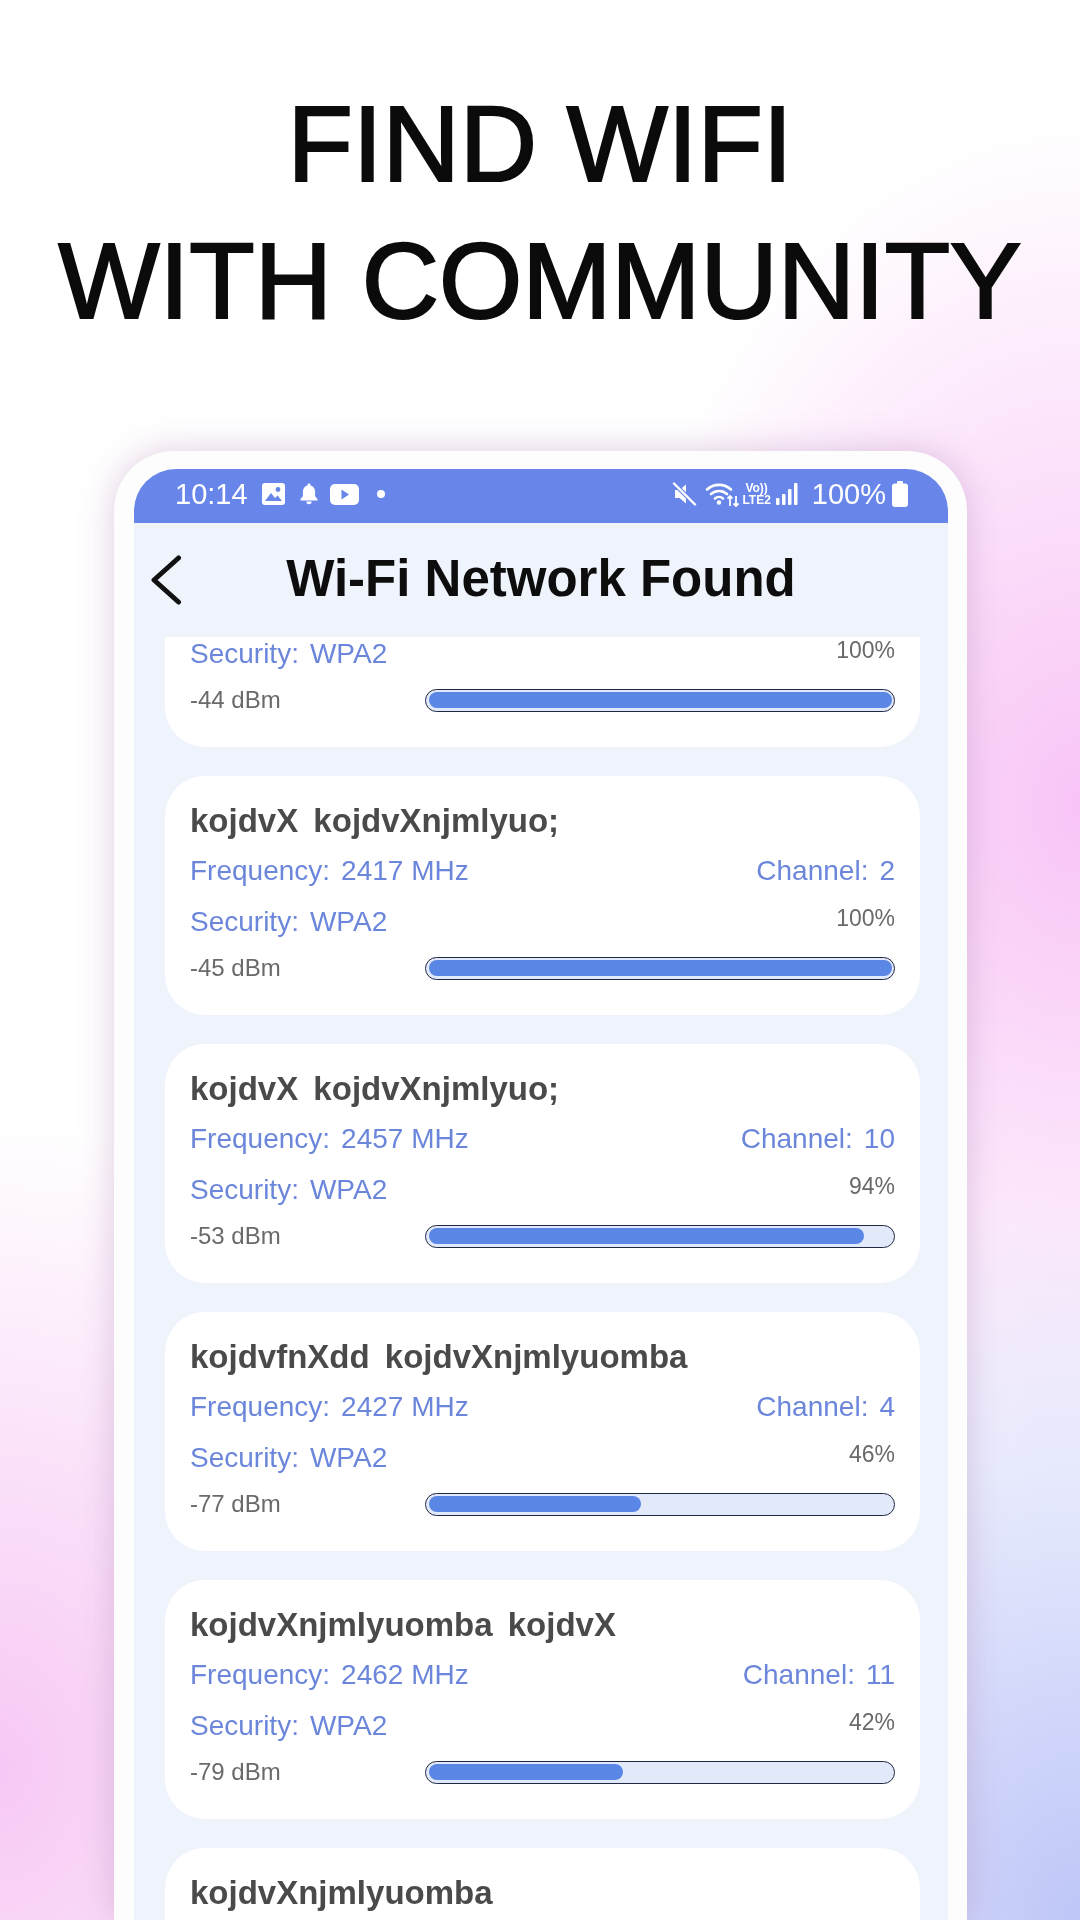 This screenshot has width=1080, height=1920. What do you see at coordinates (405, 1675) in the screenshot?
I see `frequency-value: 2462 MHz` at bounding box center [405, 1675].